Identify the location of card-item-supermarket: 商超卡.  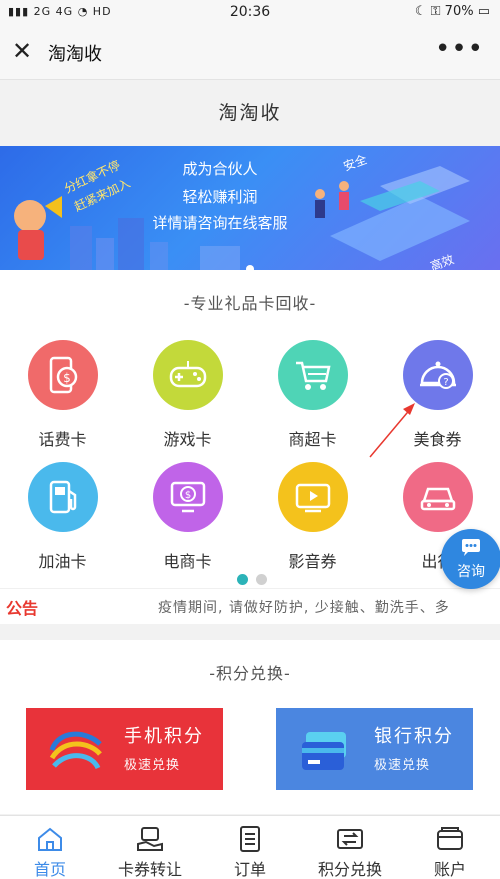
(312, 395).